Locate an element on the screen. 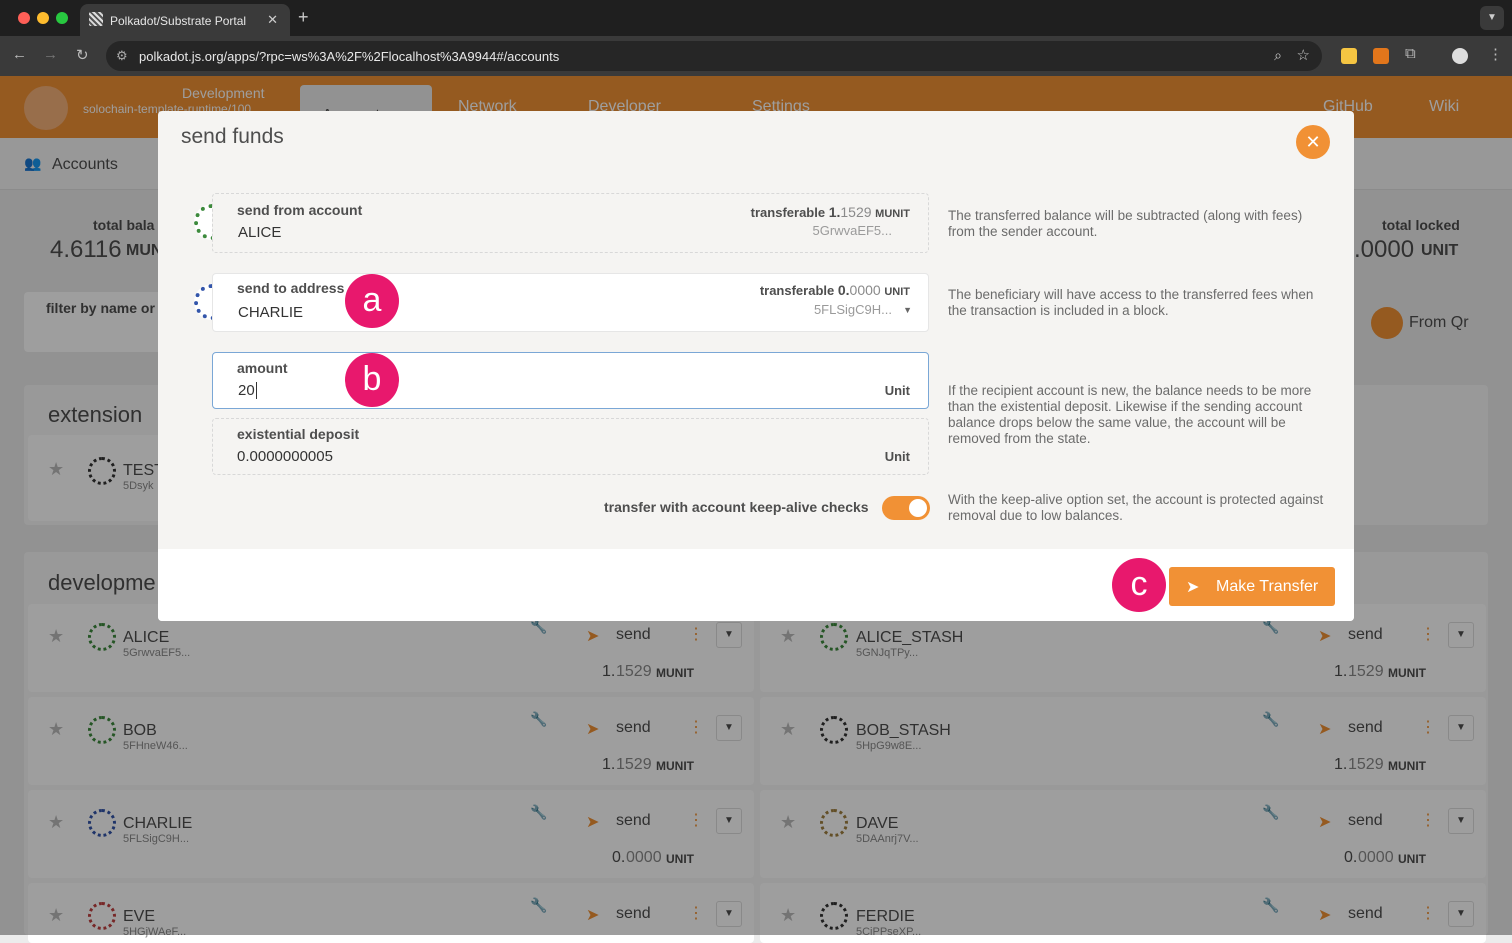 The image size is (1512, 943). tab-search-icon: ▼ is located at coordinates (1492, 18).